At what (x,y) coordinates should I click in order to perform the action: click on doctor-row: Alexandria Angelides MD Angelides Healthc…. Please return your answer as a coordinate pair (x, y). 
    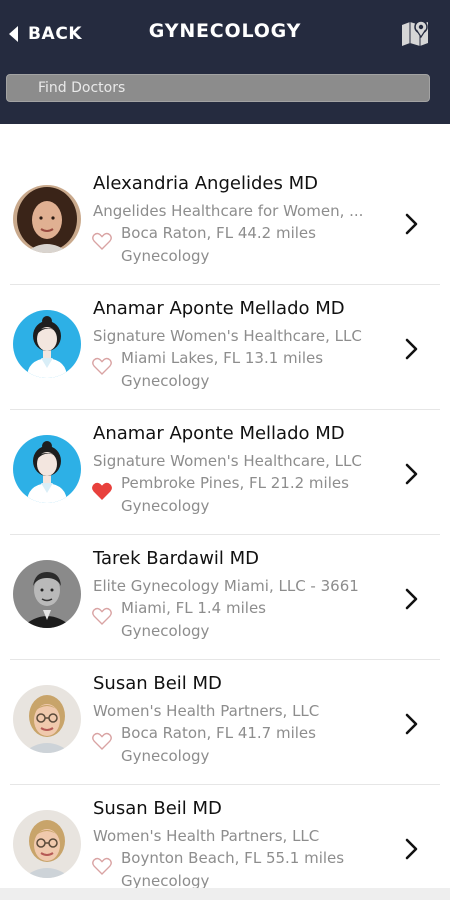
    Looking at the image, I should click on (225, 222).